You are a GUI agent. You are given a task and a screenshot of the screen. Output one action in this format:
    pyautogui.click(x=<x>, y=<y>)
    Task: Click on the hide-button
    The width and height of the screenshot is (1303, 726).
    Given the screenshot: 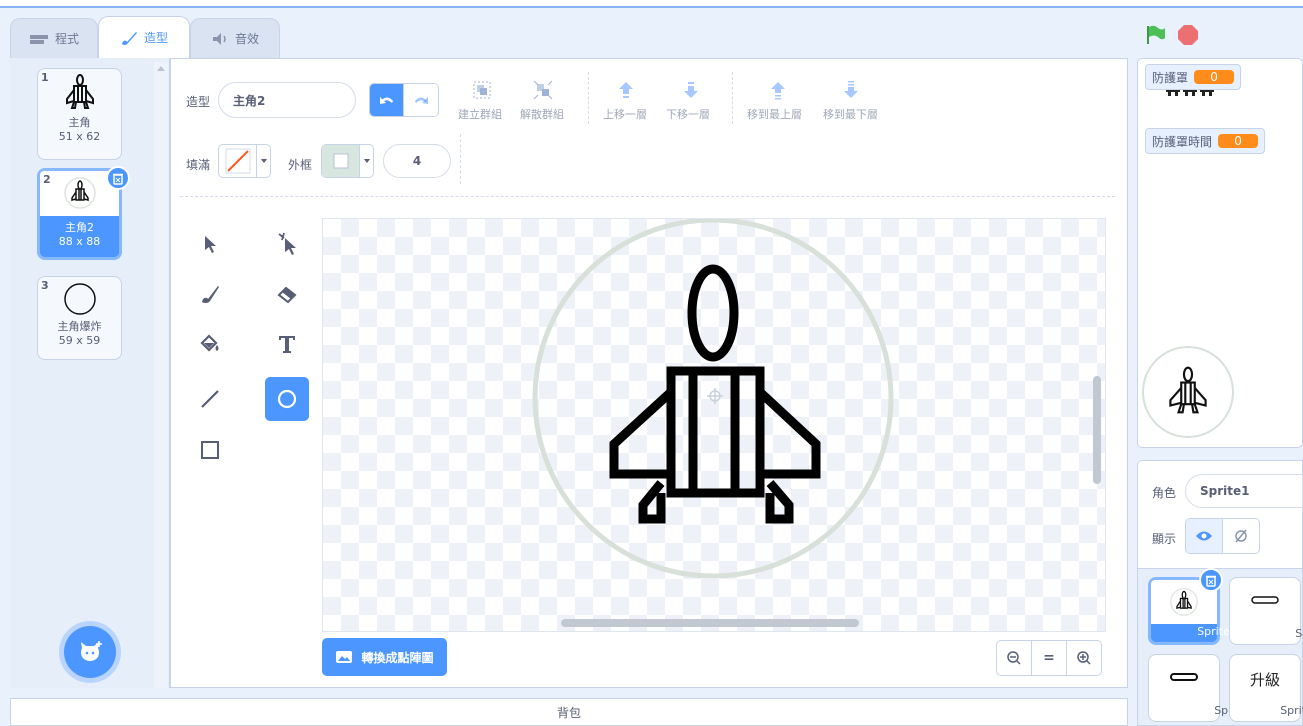 What is the action you would take?
    pyautogui.click(x=1241, y=536)
    